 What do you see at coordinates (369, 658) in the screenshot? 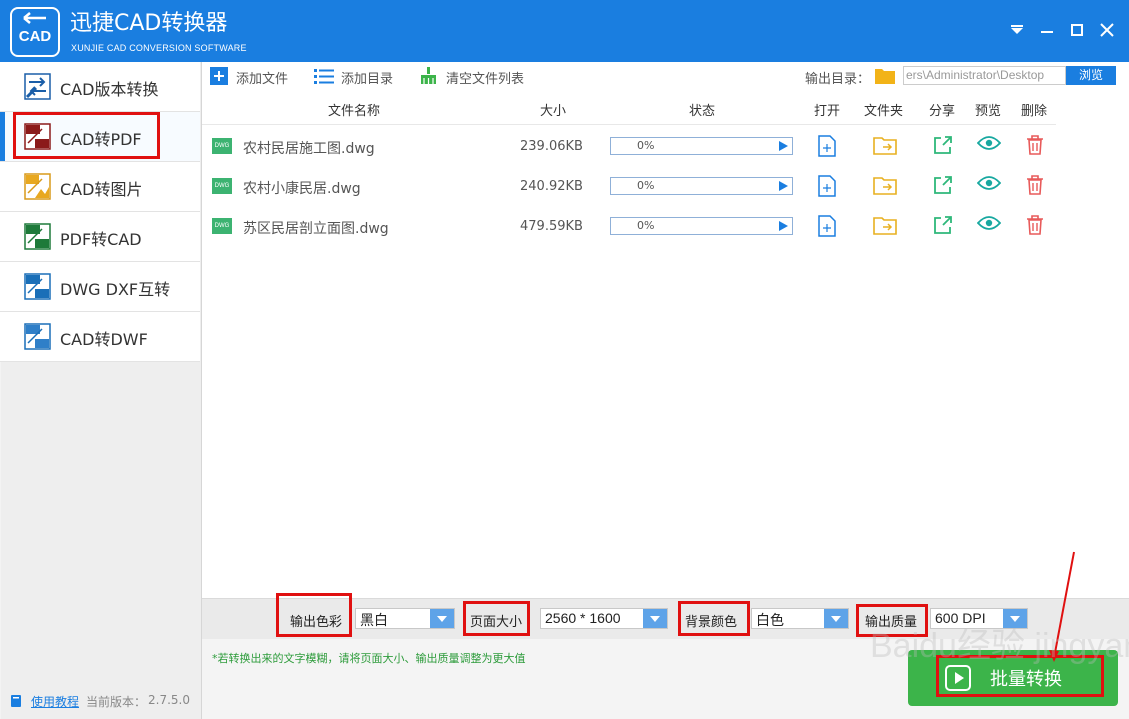
I see `tip-text: *若转换出来的文字模糊，请将页面大小、输出质量调整为更大值` at bounding box center [369, 658].